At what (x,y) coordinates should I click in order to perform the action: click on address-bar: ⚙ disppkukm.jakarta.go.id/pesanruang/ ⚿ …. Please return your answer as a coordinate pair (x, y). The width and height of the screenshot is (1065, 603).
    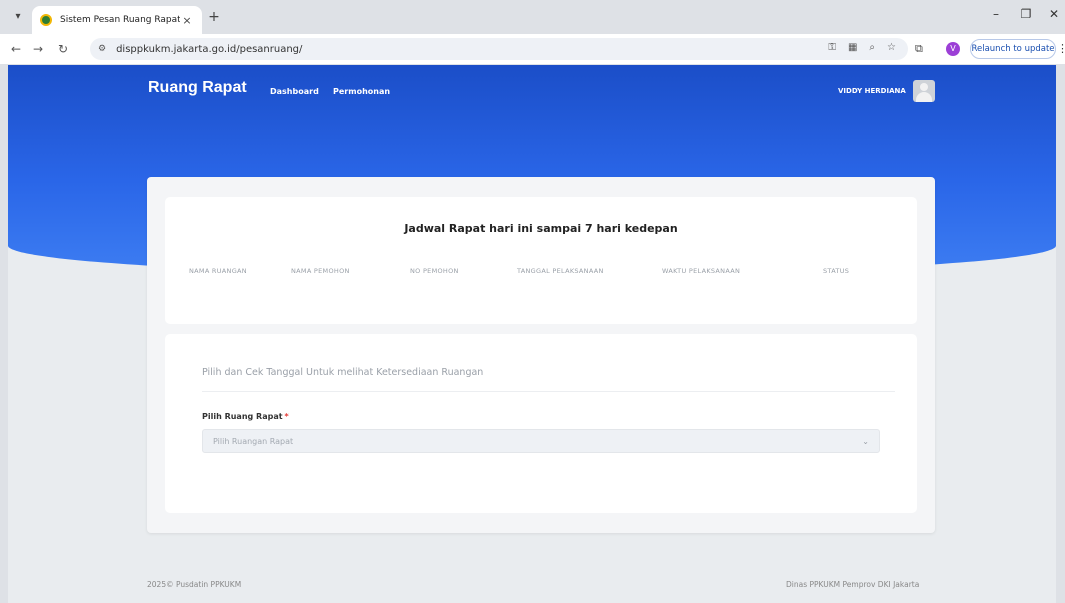
    Looking at the image, I should click on (499, 49).